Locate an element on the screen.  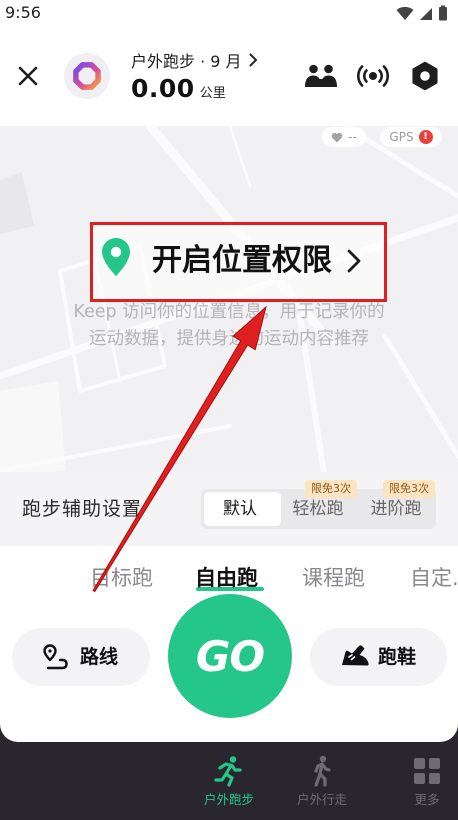
gps-alert-icon: ! is located at coordinates (425, 137).